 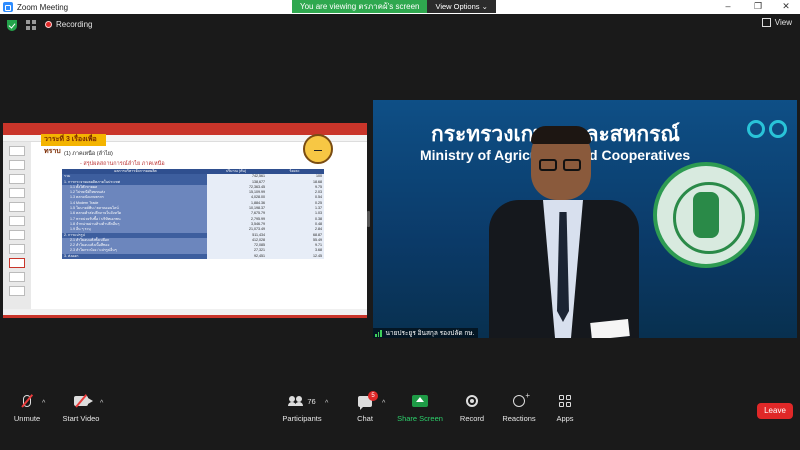 What do you see at coordinates (122, 164) in the screenshot?
I see `slide-subtitle: - สรุปผลสถานการณ์ลำไย ภาคเหนือ` at bounding box center [122, 164].